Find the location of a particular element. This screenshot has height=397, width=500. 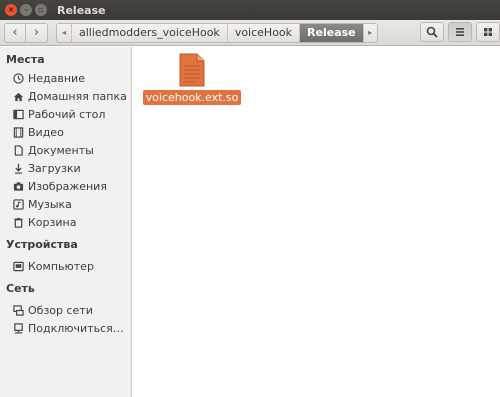

chevron-right-icon: › is located at coordinates (36, 32).